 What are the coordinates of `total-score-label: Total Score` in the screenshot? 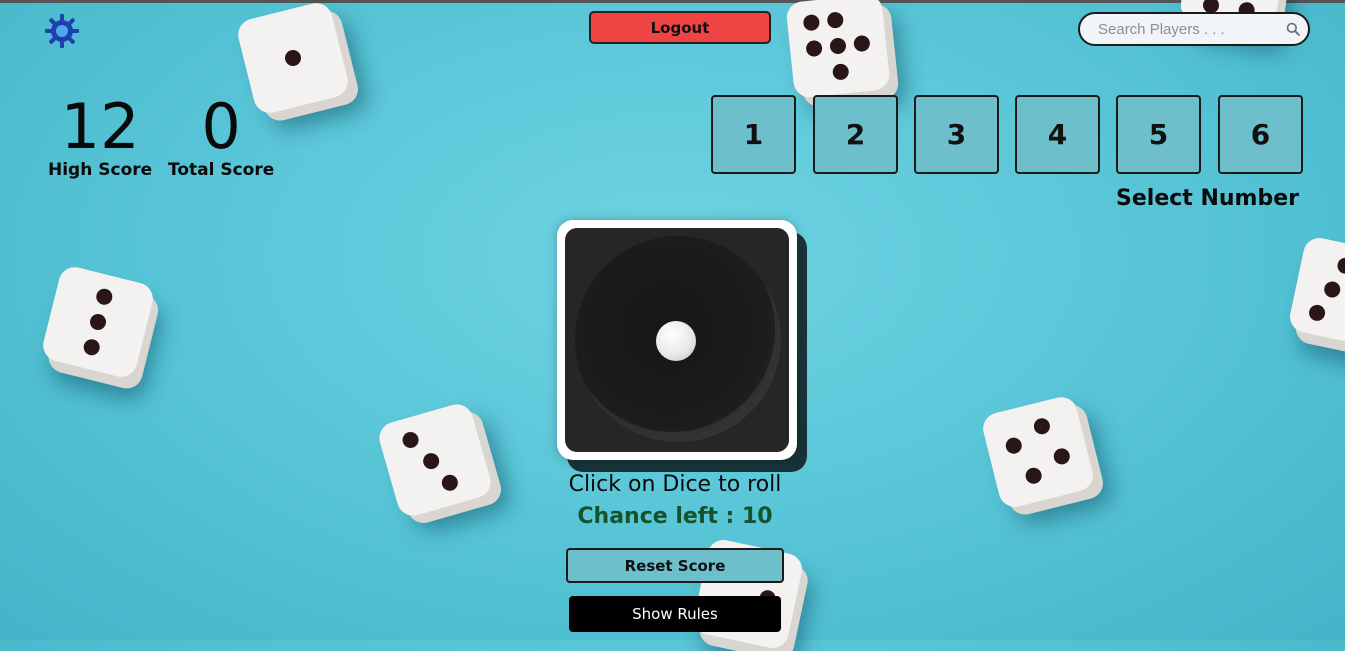 It's located at (221, 170).